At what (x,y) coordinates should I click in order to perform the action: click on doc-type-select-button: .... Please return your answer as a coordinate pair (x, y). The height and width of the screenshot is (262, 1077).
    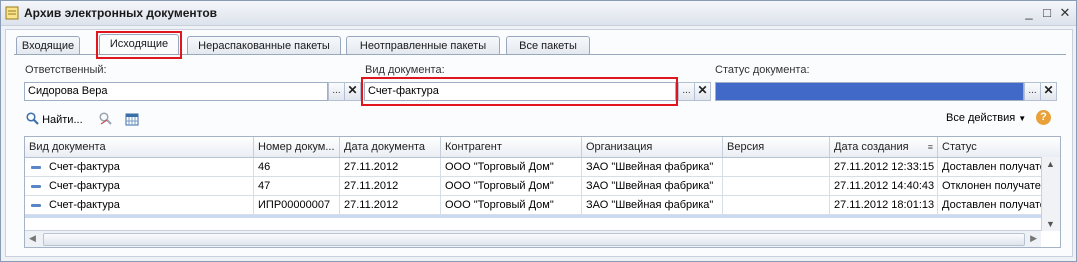
    Looking at the image, I should click on (686, 91).